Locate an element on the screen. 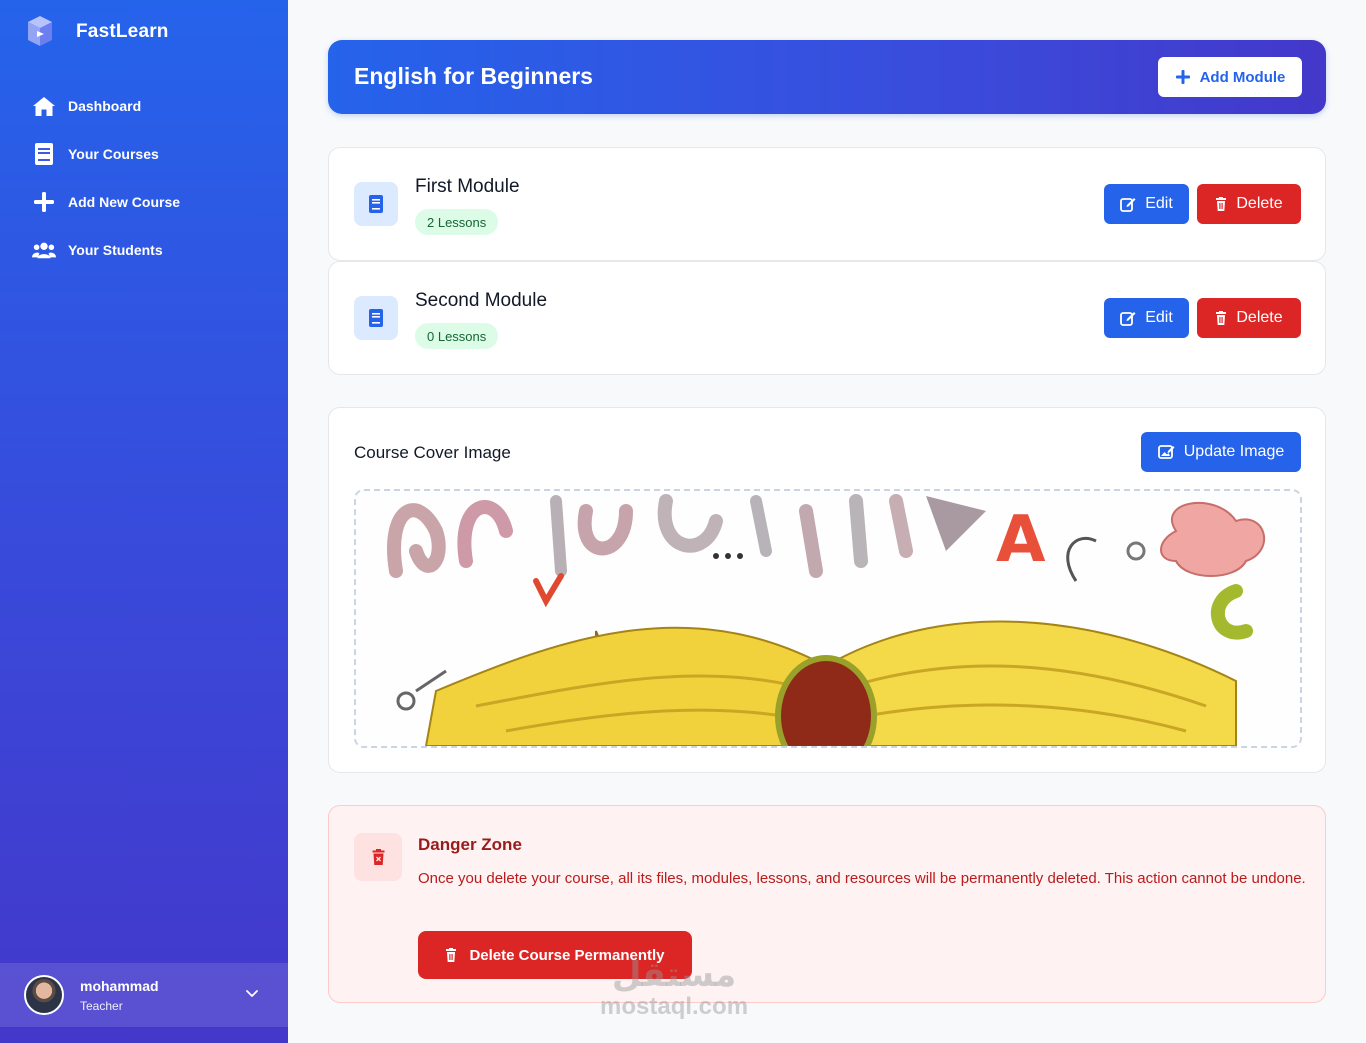 The height and width of the screenshot is (1043, 1366). avatar is located at coordinates (44, 995).